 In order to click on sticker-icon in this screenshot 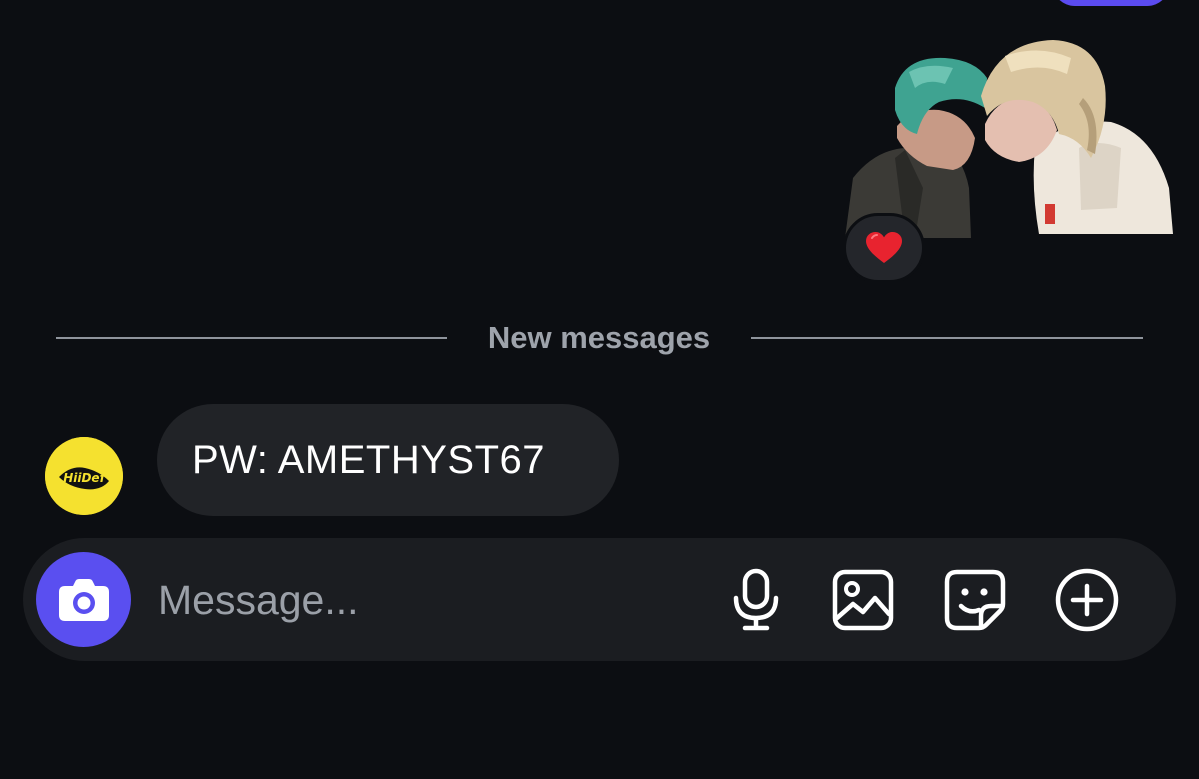, I will do `click(975, 600)`.